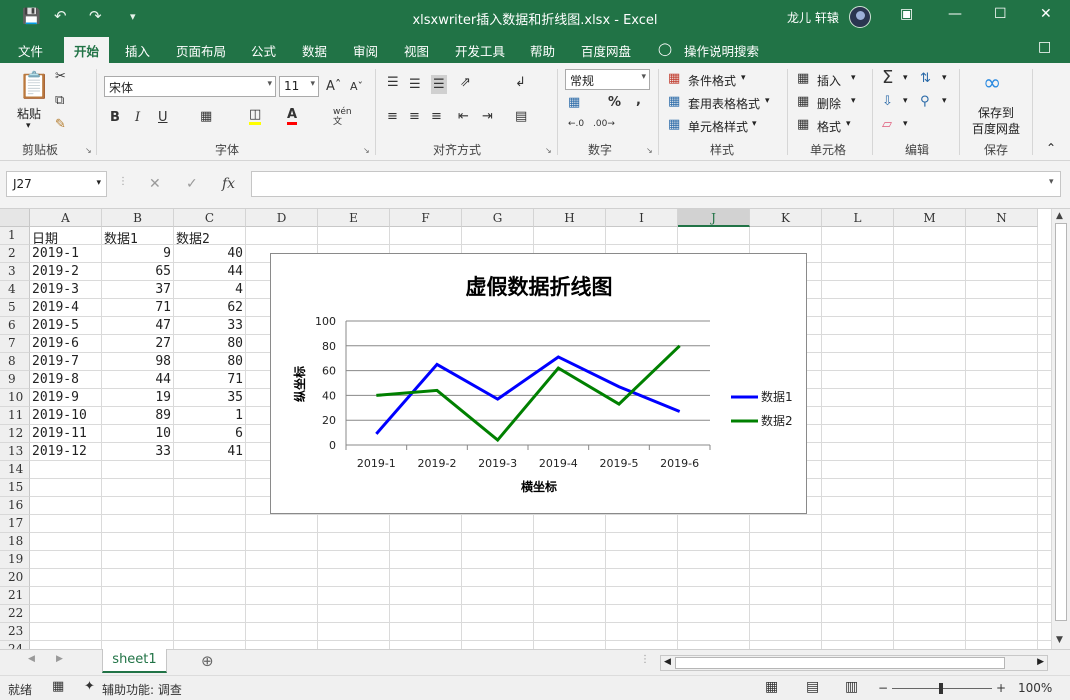  I want to click on format-painter-icon: ✎, so click(60, 124).